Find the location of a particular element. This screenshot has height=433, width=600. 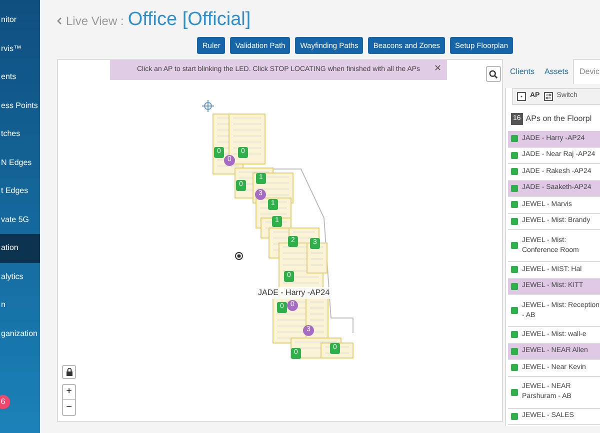

sidebar-item: t Edges is located at coordinates (20, 191).